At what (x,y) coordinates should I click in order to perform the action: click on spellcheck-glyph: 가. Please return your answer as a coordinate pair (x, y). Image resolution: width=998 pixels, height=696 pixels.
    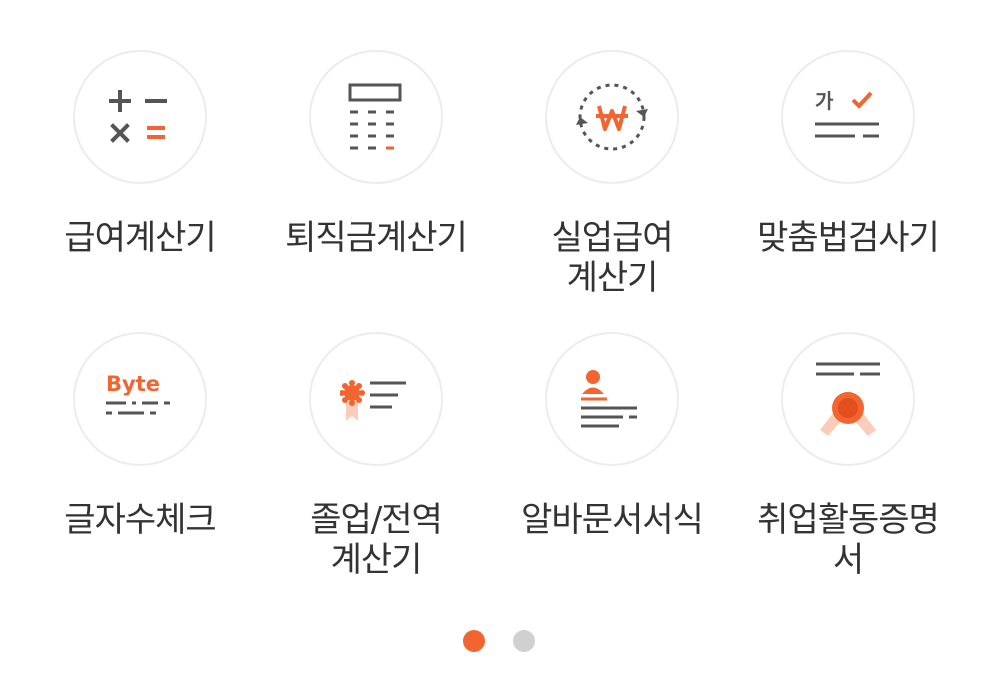
    Looking at the image, I should click on (824, 101).